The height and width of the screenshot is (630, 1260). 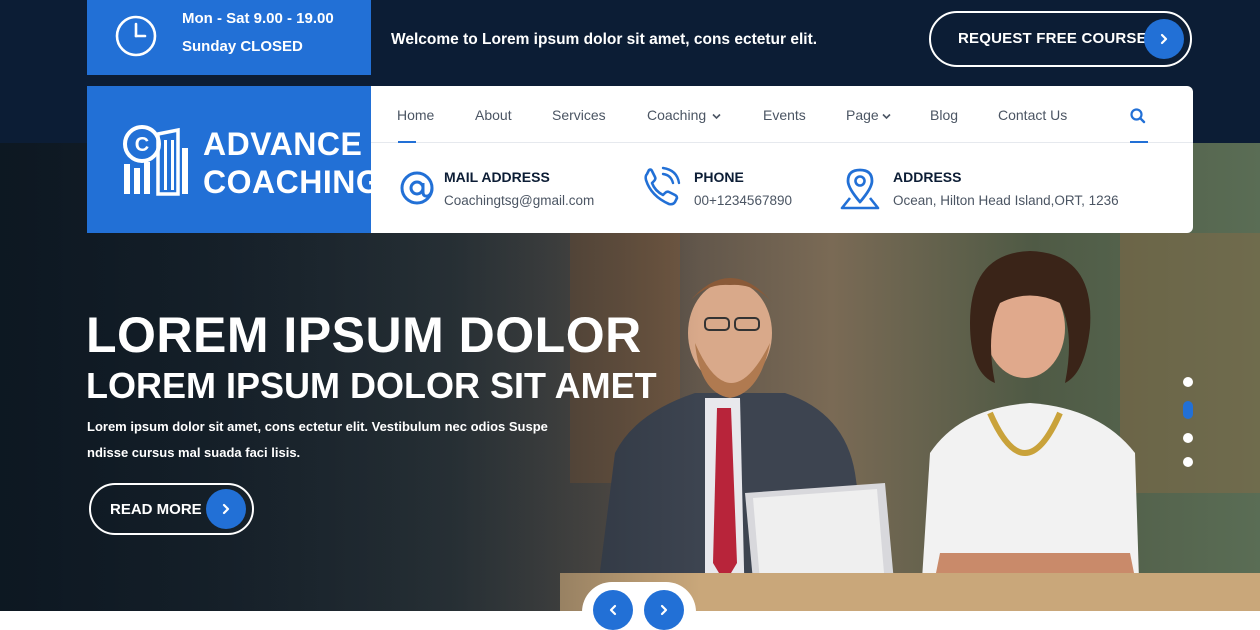 What do you see at coordinates (944, 115) in the screenshot?
I see `nav-blog: Blog` at bounding box center [944, 115].